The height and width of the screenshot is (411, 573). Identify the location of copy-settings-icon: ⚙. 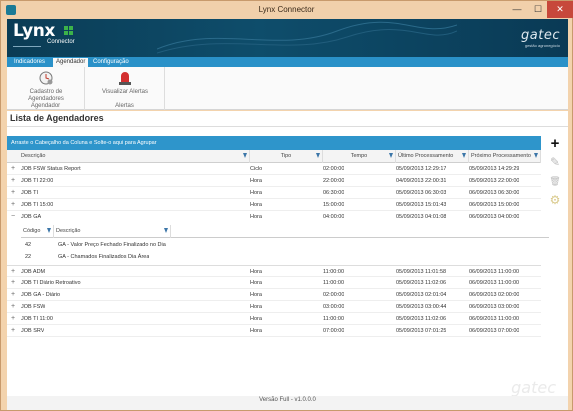
(555, 200).